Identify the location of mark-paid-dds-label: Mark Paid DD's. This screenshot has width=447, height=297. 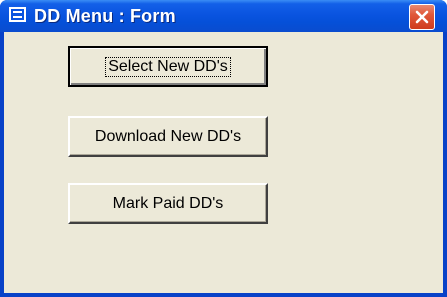
(168, 203).